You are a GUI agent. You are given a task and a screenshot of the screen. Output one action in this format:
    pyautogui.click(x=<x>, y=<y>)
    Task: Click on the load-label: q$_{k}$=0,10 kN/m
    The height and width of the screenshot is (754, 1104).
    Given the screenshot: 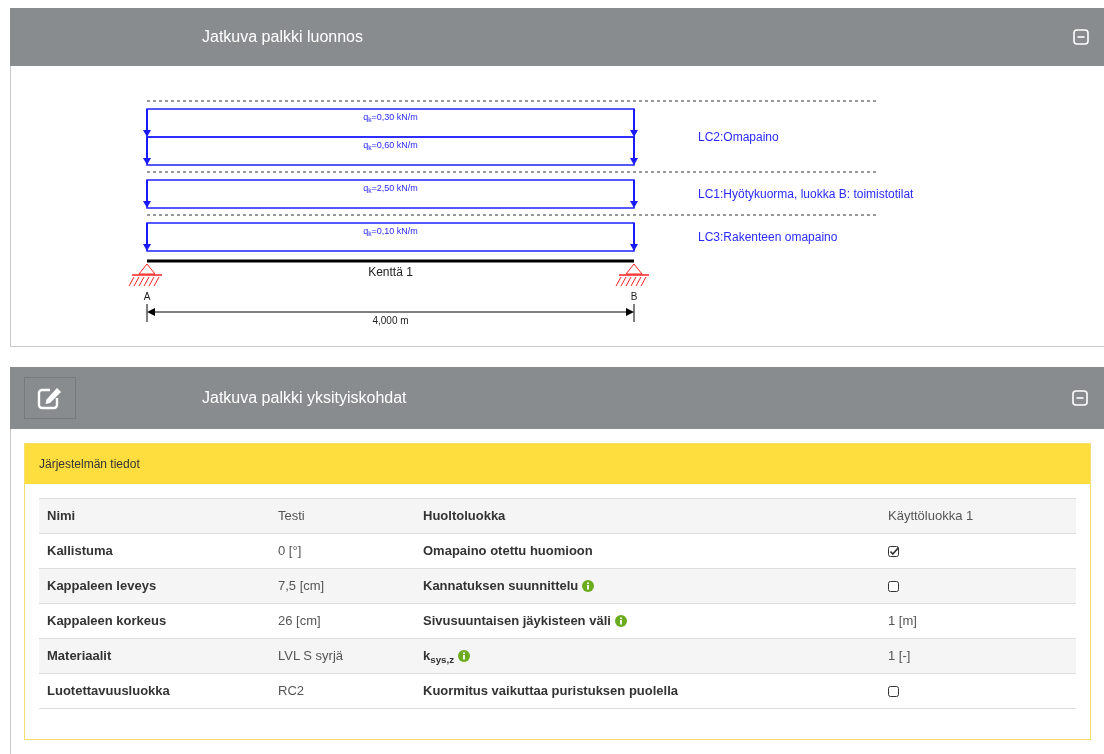 What is the action you would take?
    pyautogui.click(x=390, y=231)
    